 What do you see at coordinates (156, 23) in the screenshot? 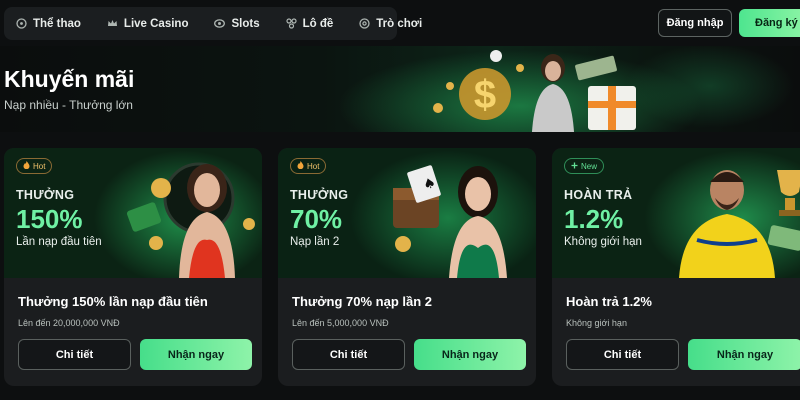
I see `nav-label: Live Casino` at bounding box center [156, 23].